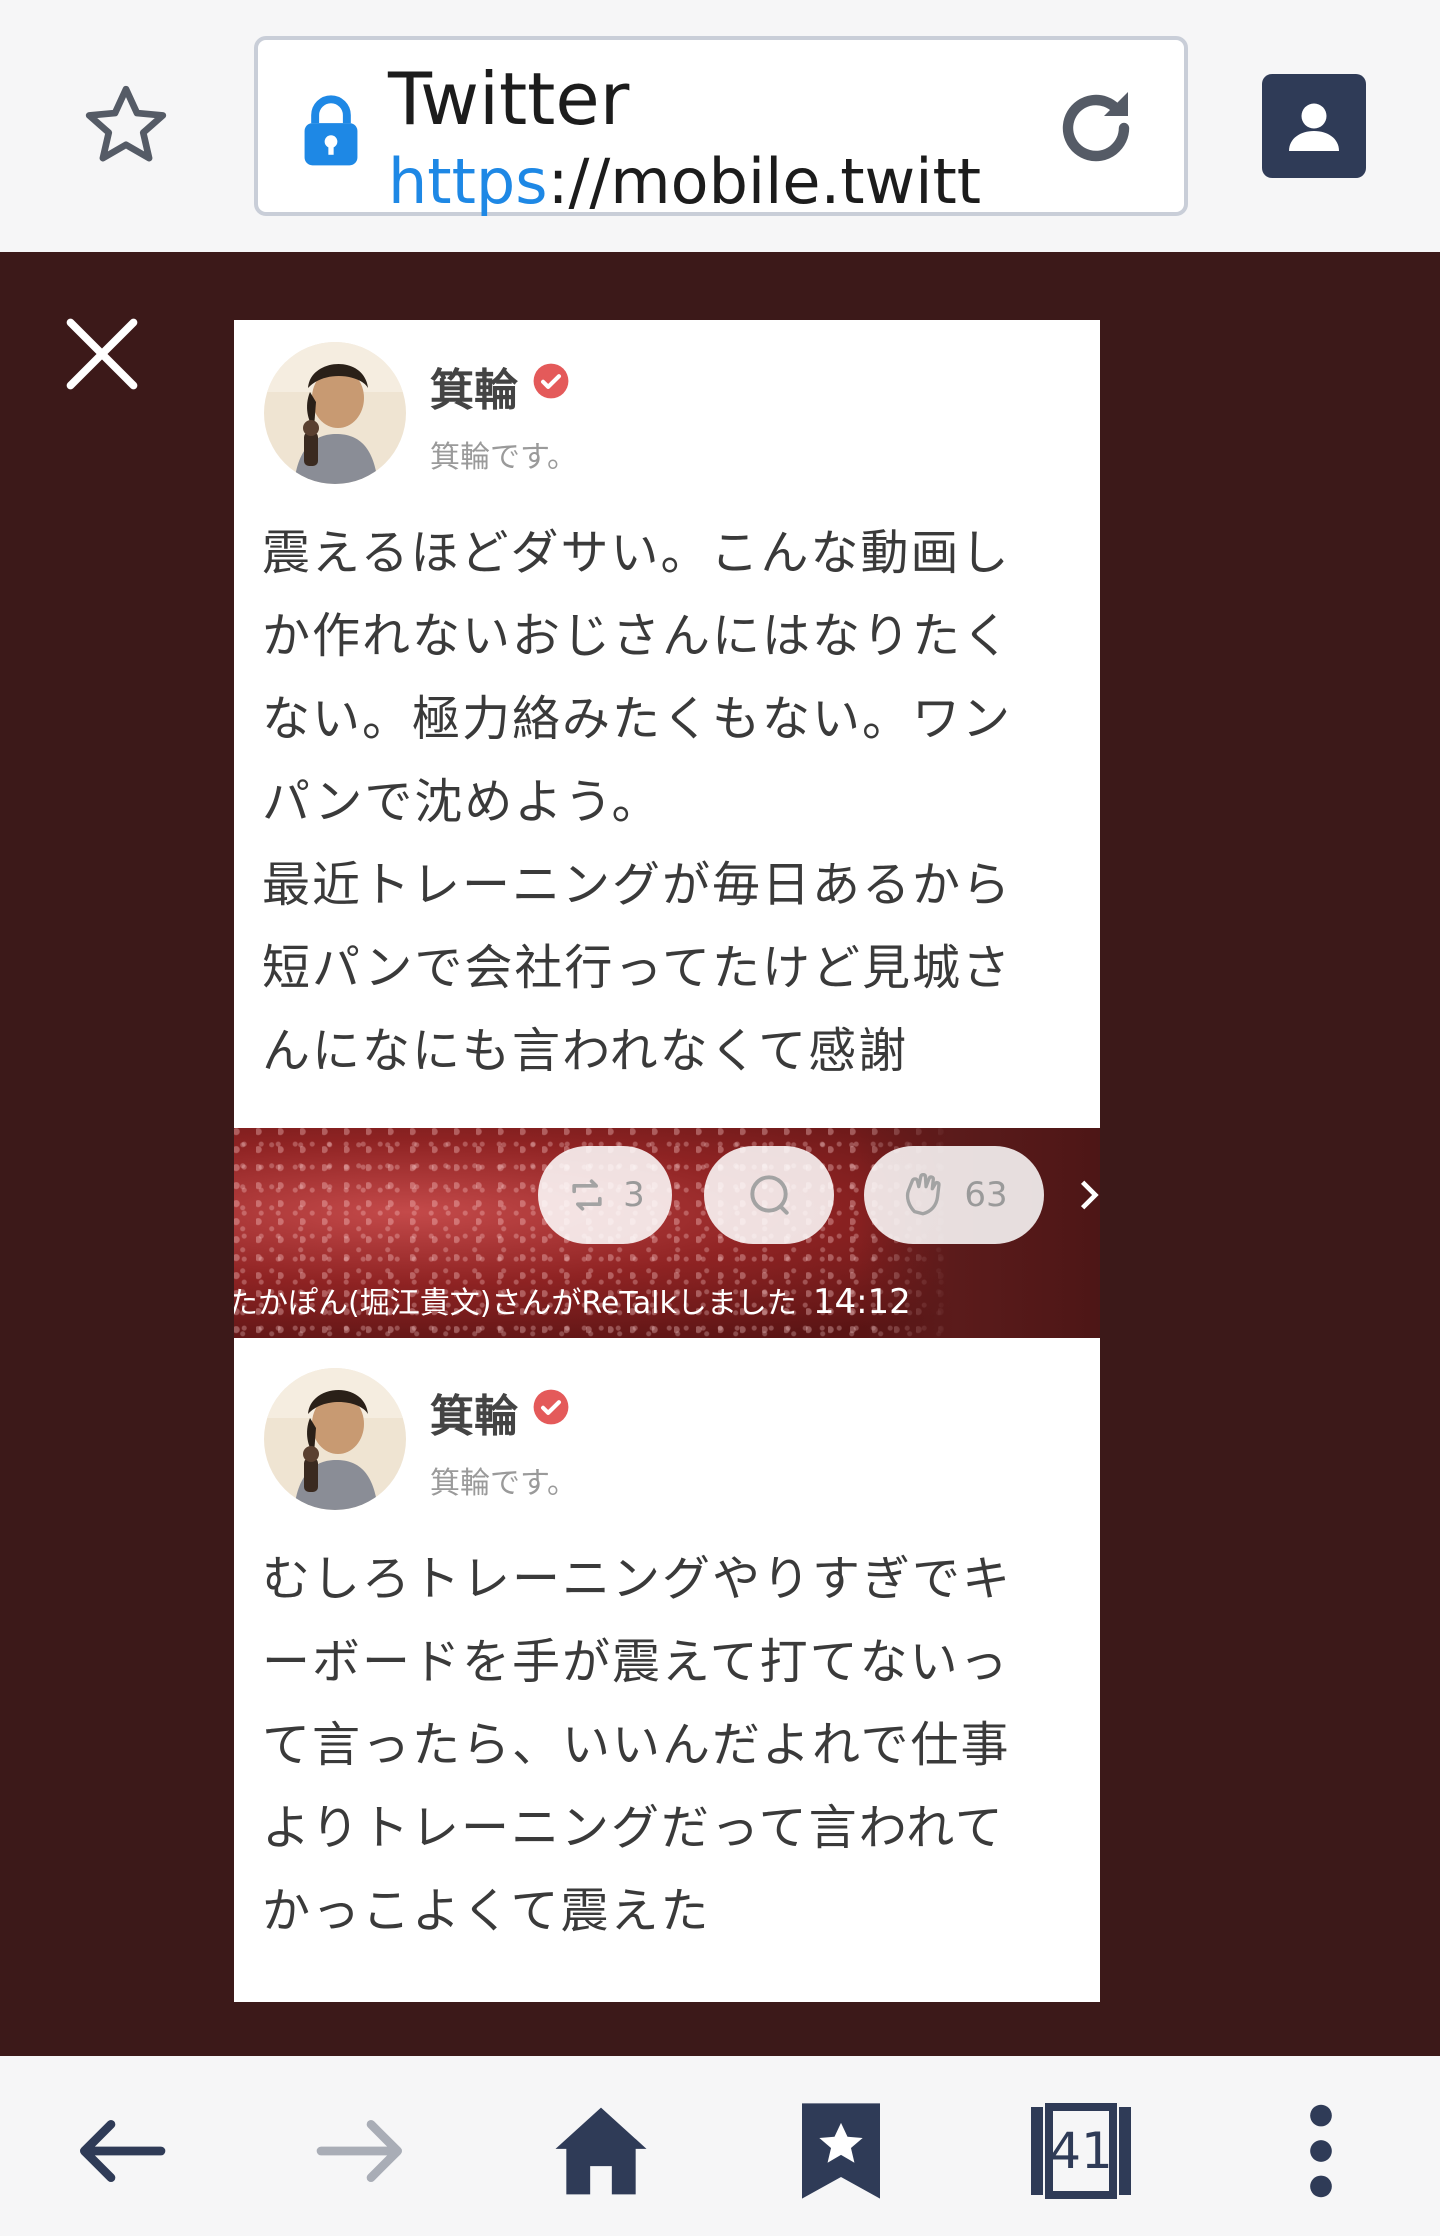  Describe the element at coordinates (1089, 1195) in the screenshot. I see `chevron-right-icon` at that location.